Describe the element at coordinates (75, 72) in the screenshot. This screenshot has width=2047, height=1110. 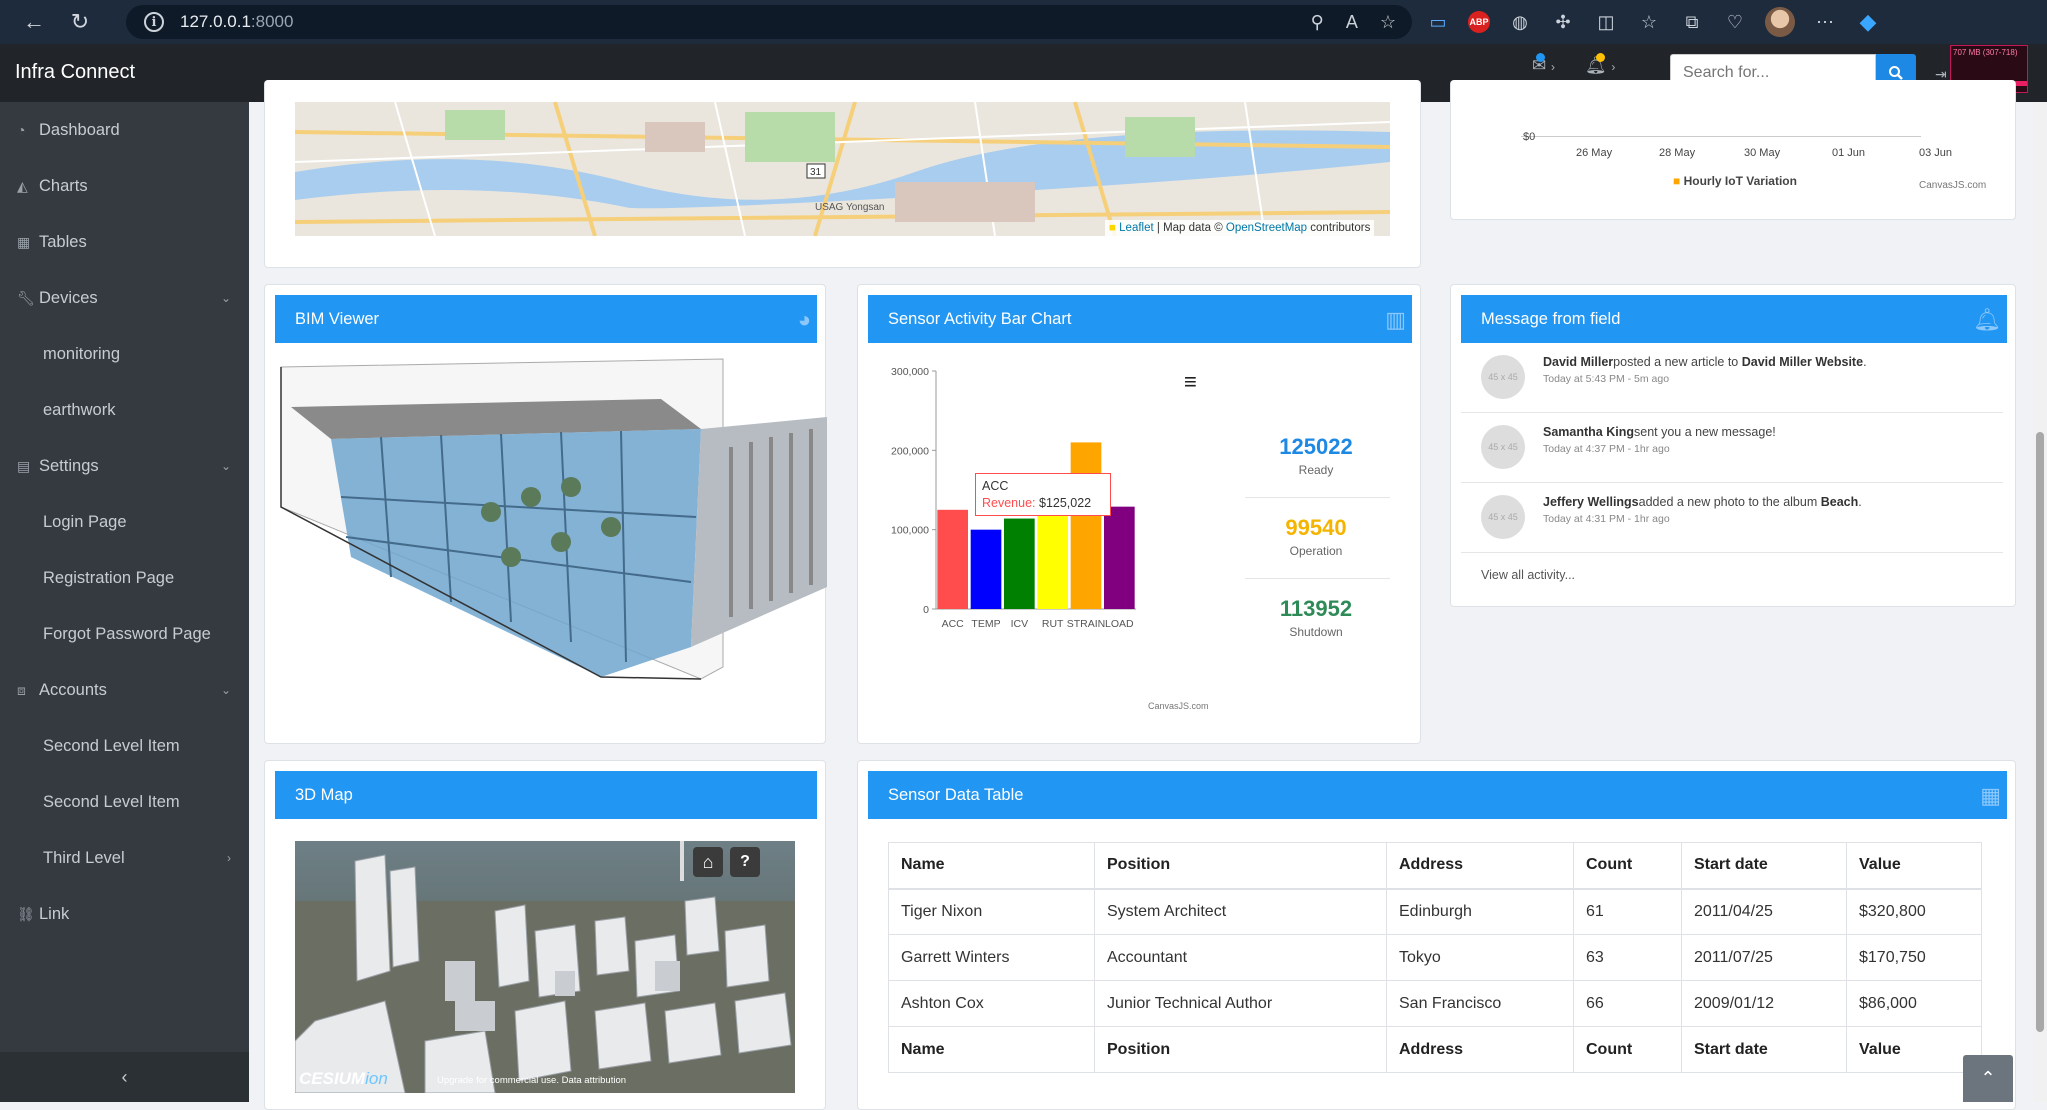
I see `brand-title: Infra Connect` at that location.